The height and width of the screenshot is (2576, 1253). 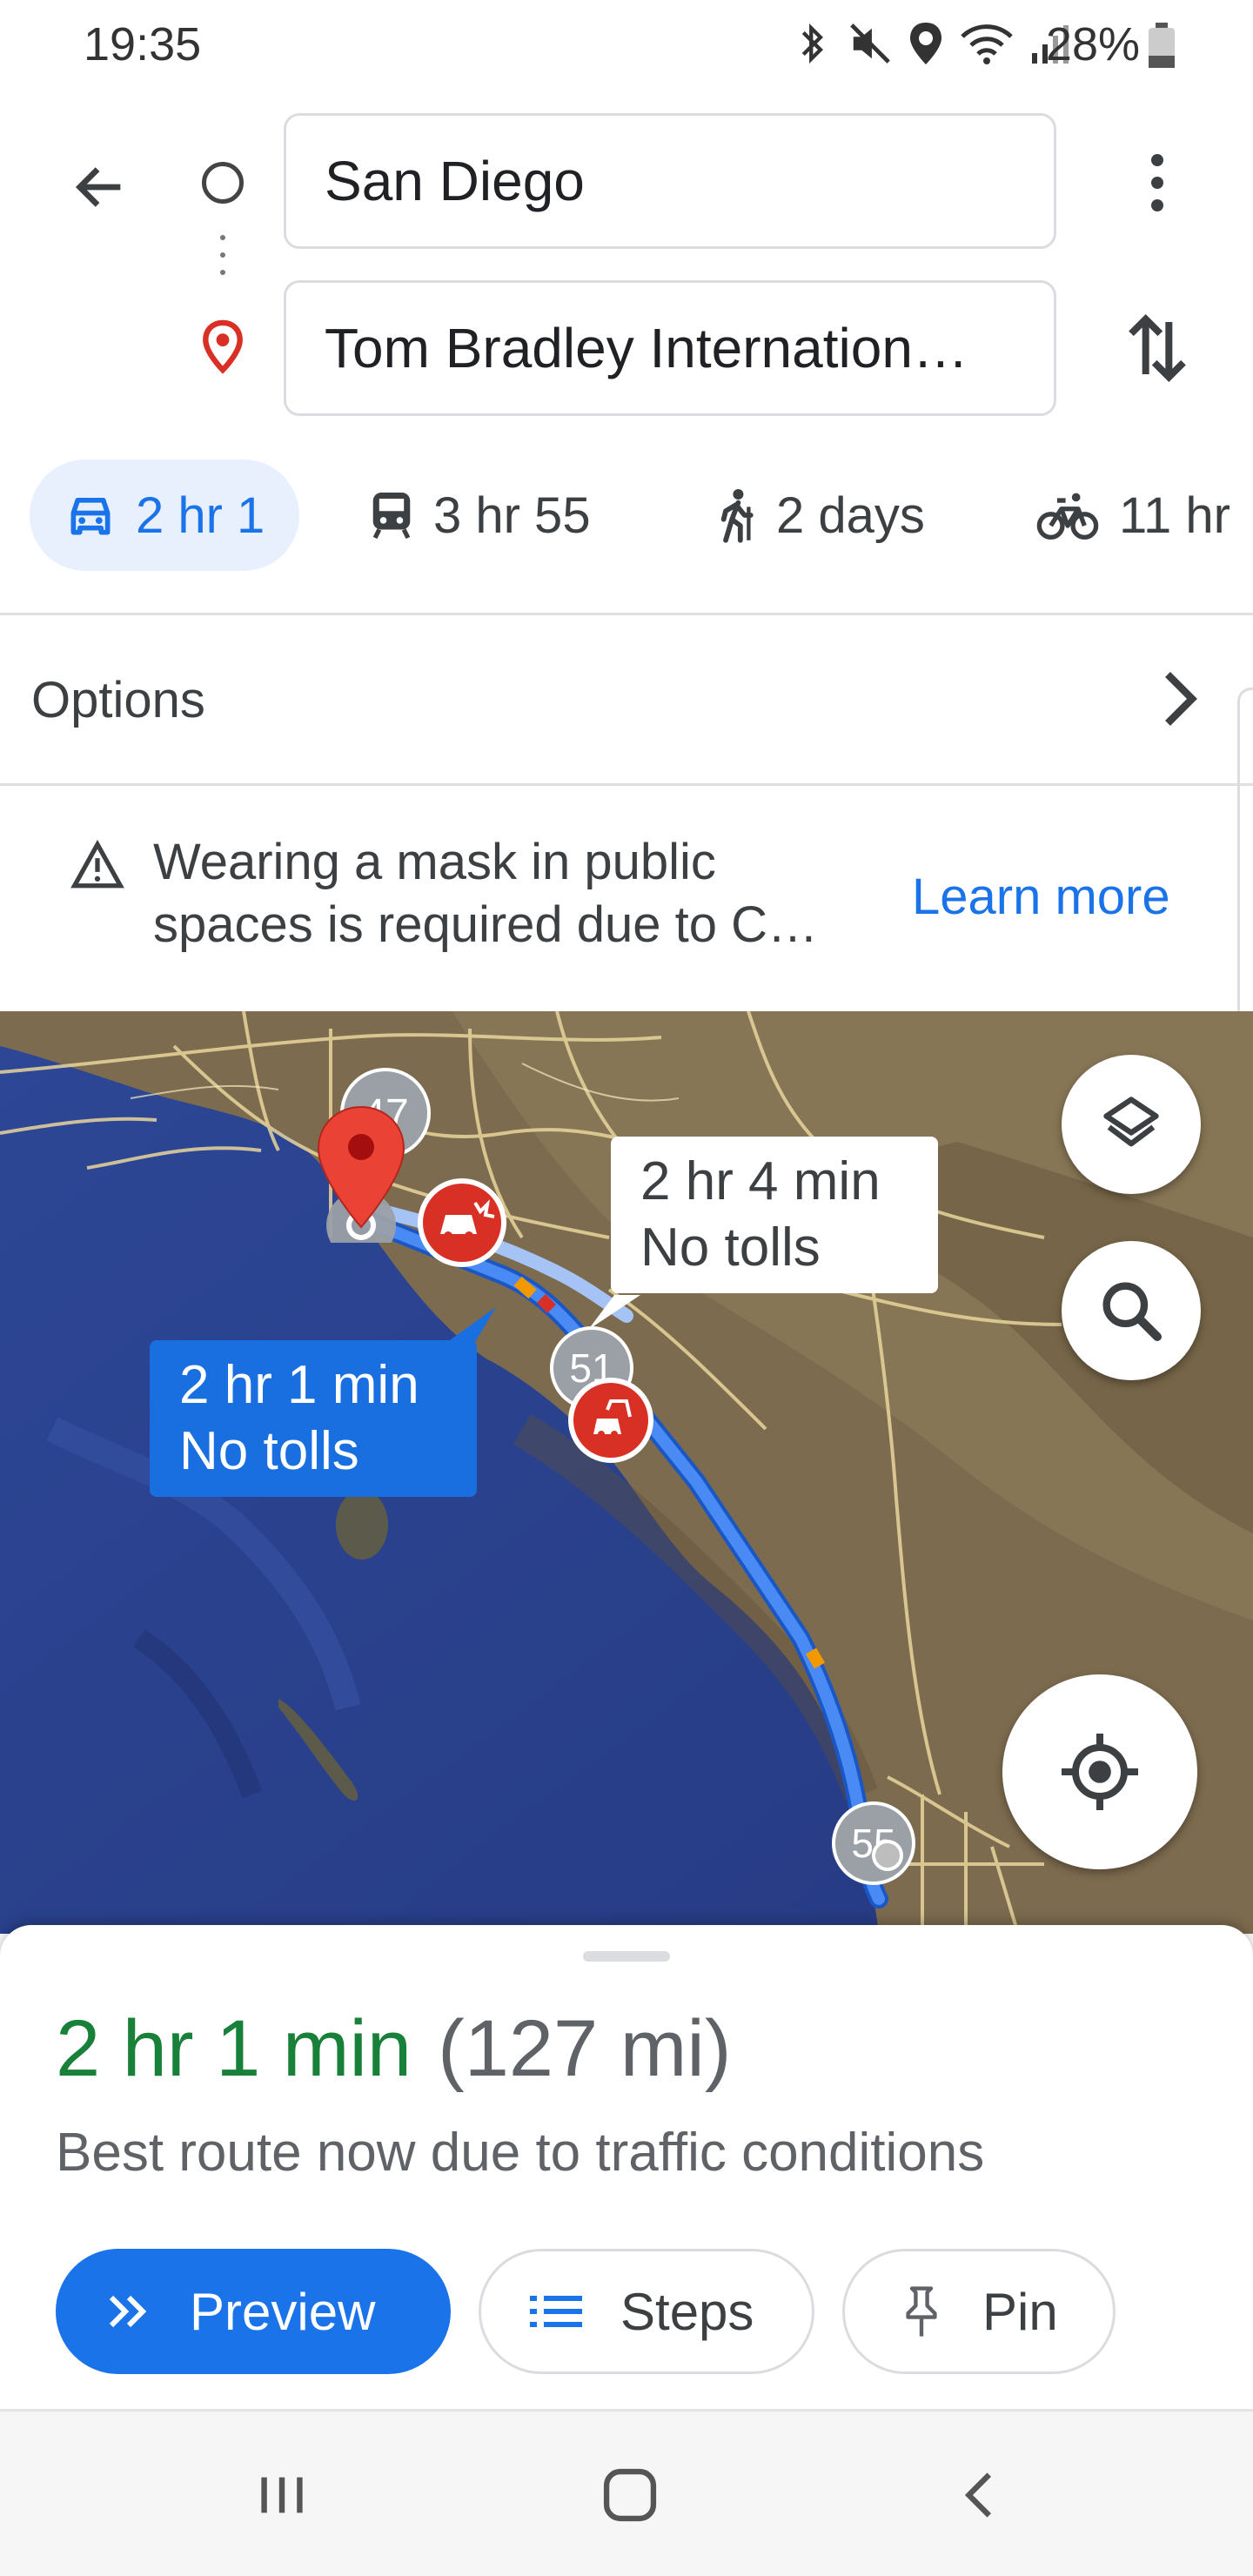 What do you see at coordinates (687, 2312) in the screenshot?
I see `steps-label: Steps` at bounding box center [687, 2312].